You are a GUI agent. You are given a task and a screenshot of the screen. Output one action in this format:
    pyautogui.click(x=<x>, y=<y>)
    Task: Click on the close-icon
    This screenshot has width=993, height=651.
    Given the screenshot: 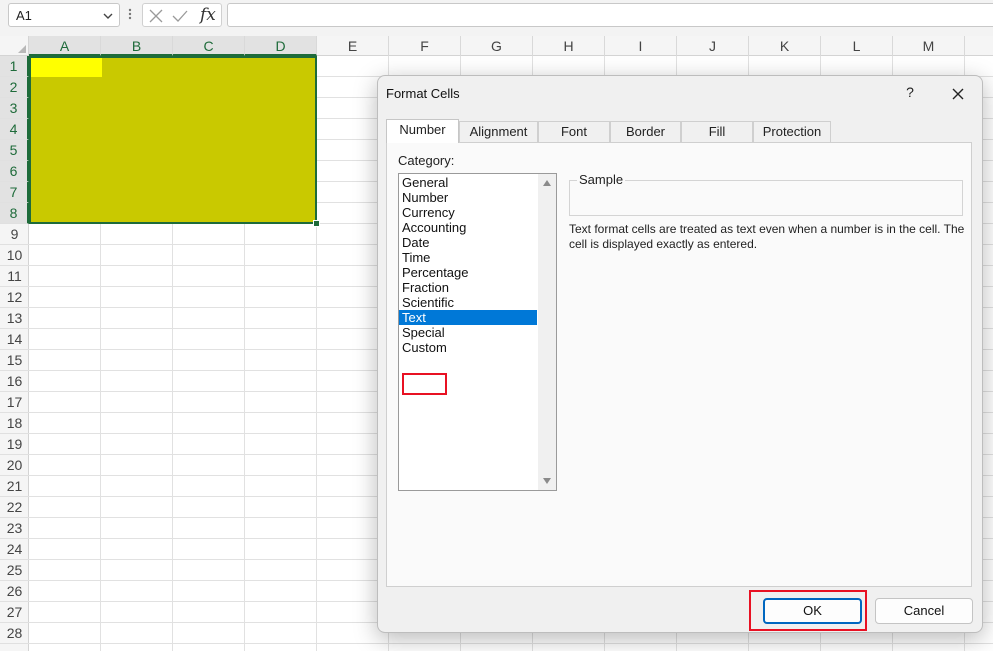 What is the action you would take?
    pyautogui.click(x=958, y=94)
    